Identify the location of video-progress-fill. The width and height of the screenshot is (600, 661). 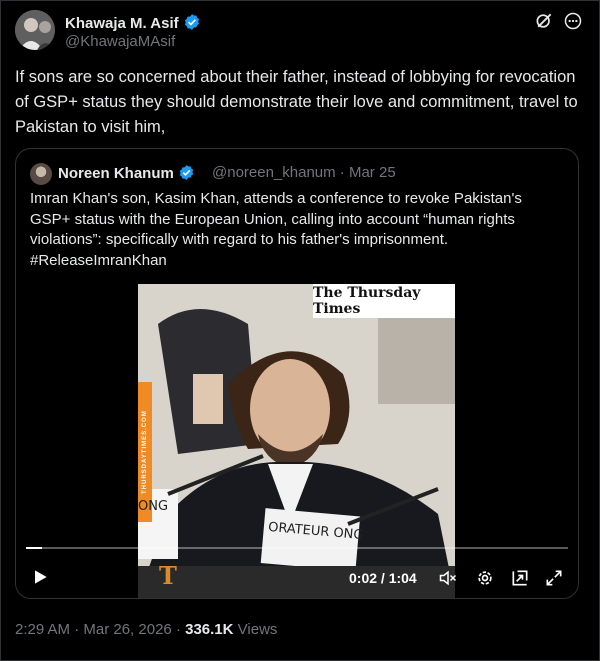
(34, 548).